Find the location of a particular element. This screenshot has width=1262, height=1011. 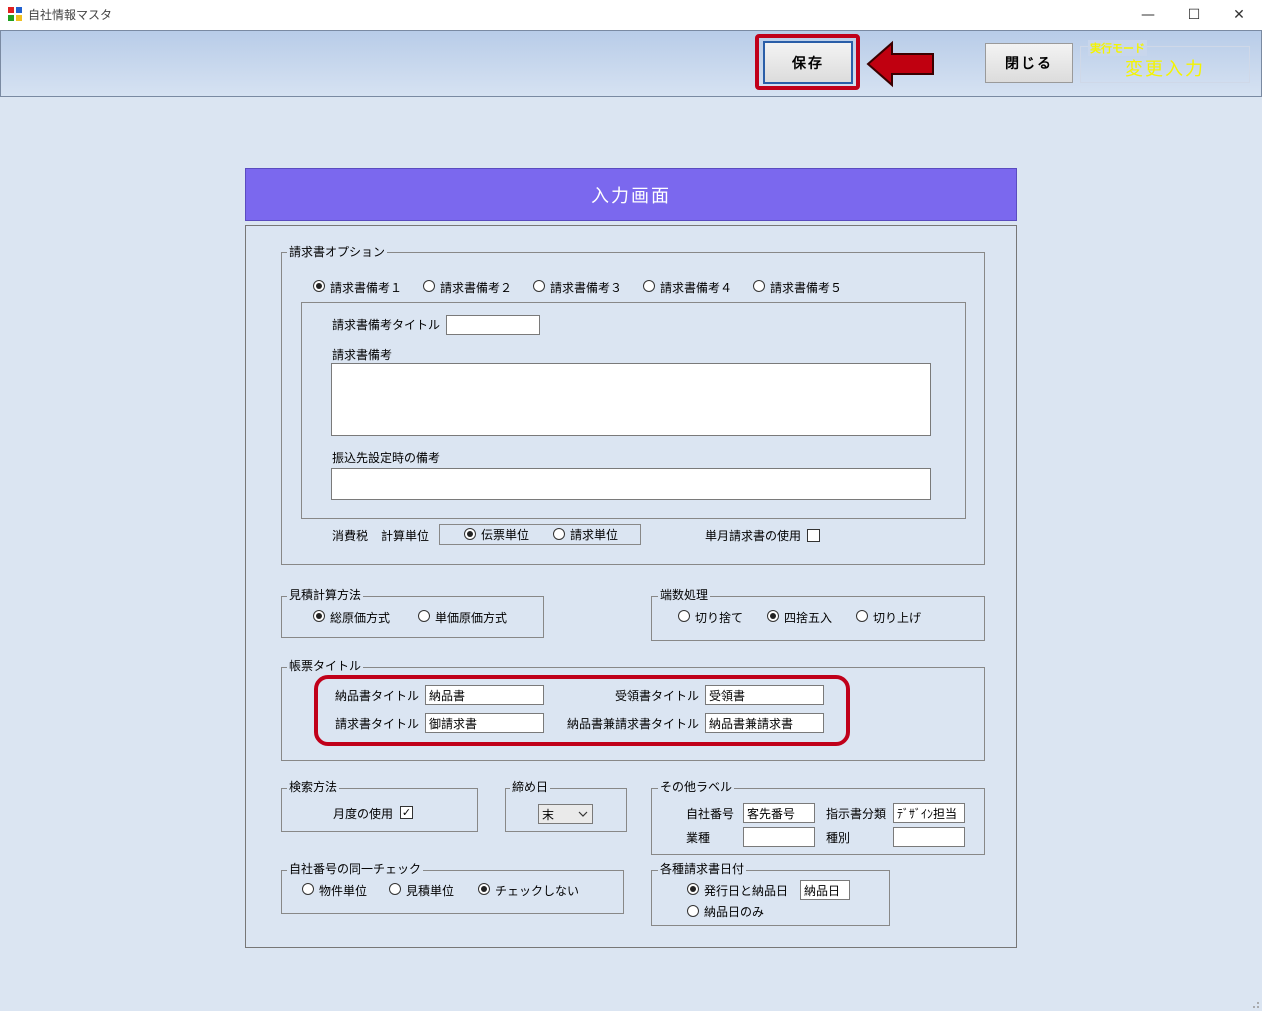

tax-label: 消費税 is located at coordinates (350, 536).